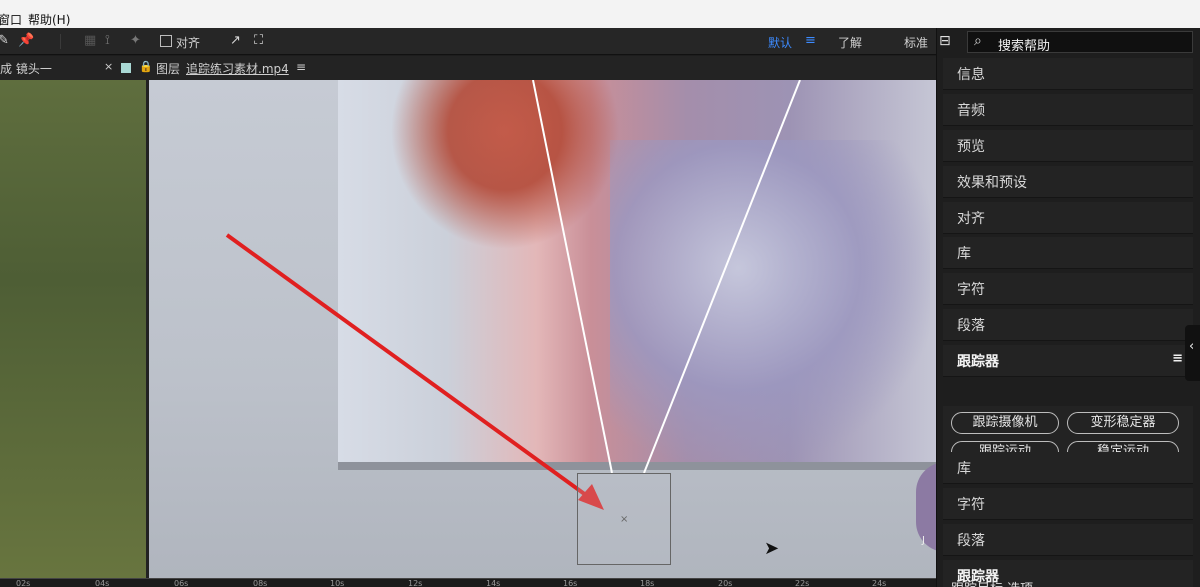 The width and height of the screenshot is (1200, 587). What do you see at coordinates (168, 69) in the screenshot?
I see `tab-layer-label: 图层` at bounding box center [168, 69].